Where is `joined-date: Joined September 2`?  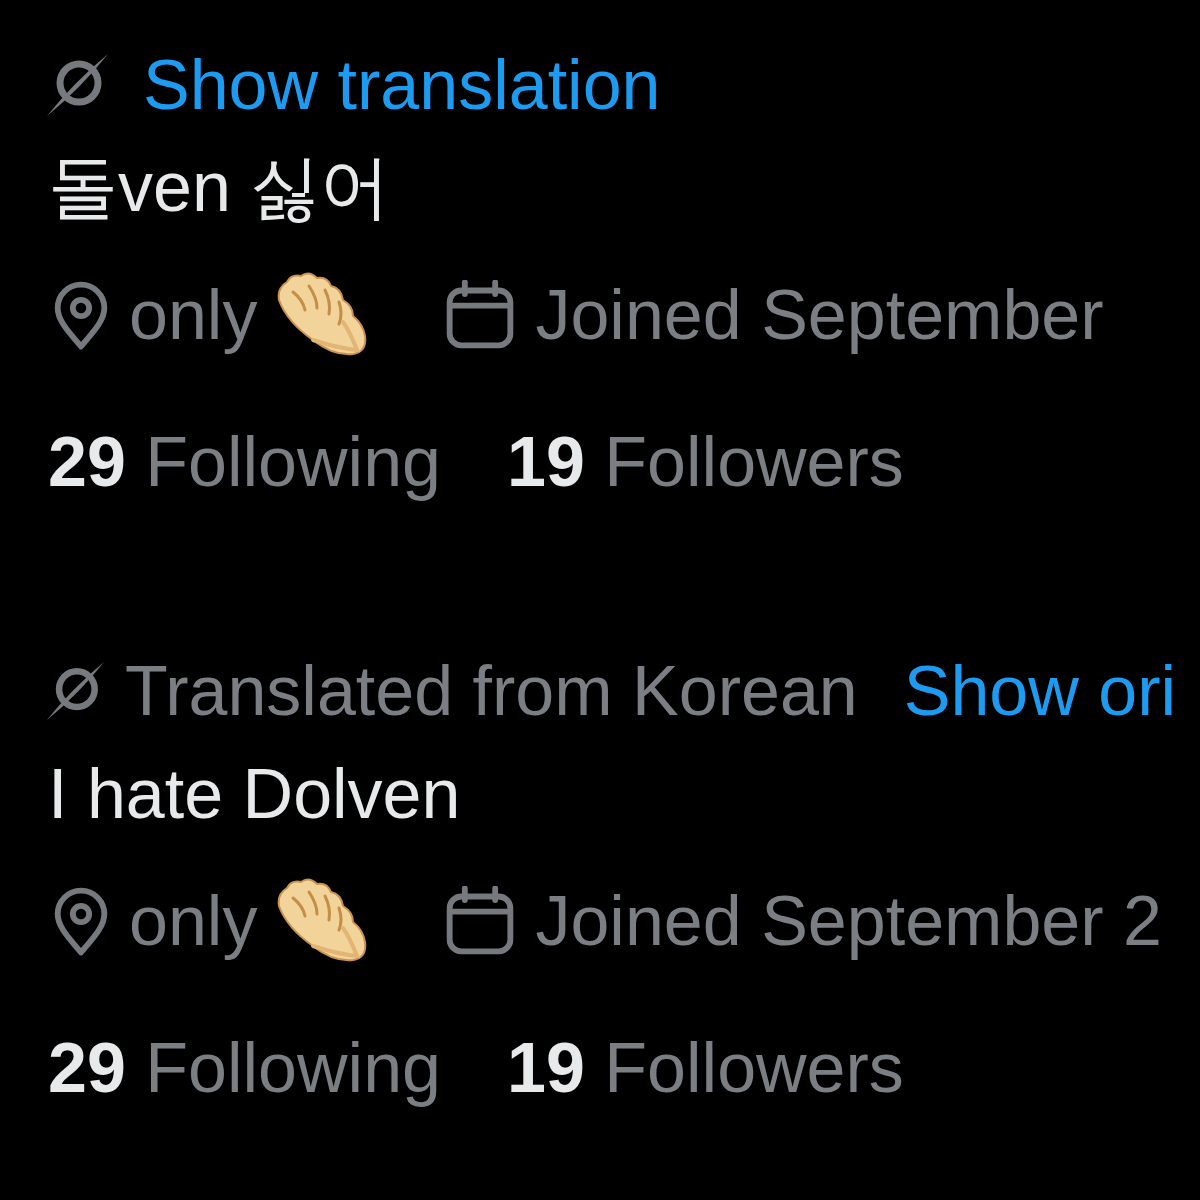 joined-date: Joined September 2 is located at coordinates (848, 921).